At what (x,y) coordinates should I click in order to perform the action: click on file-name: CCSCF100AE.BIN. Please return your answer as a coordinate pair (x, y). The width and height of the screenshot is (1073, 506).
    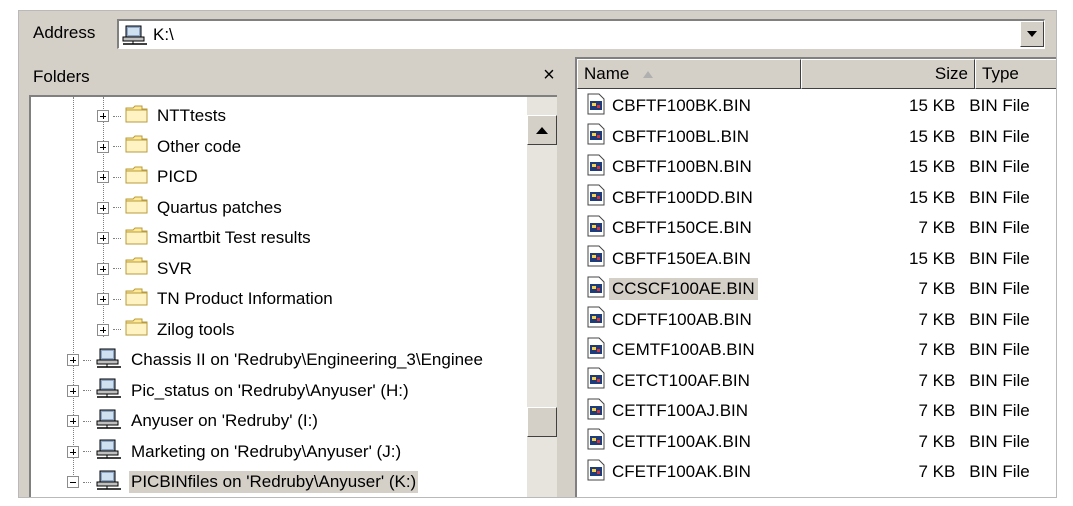
    Looking at the image, I should click on (683, 289).